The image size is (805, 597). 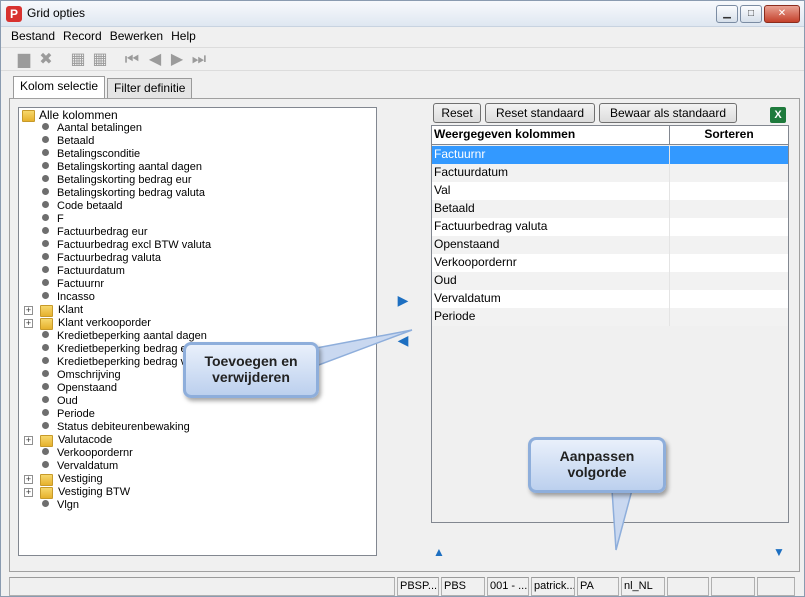 I want to click on tree-item: Omschrijving, so click(x=81, y=375).